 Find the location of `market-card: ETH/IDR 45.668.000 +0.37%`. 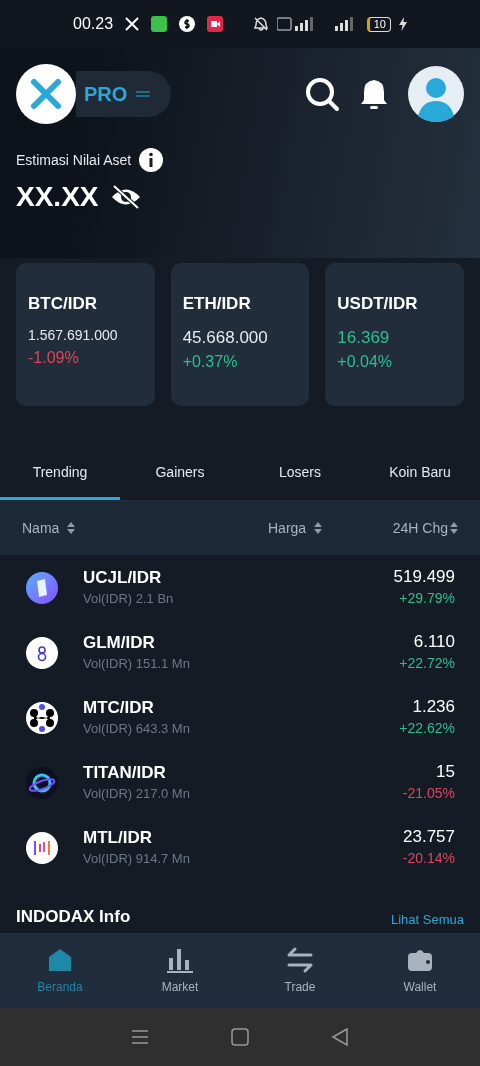

market-card: ETH/IDR 45.668.000 +0.37% is located at coordinates (240, 334).